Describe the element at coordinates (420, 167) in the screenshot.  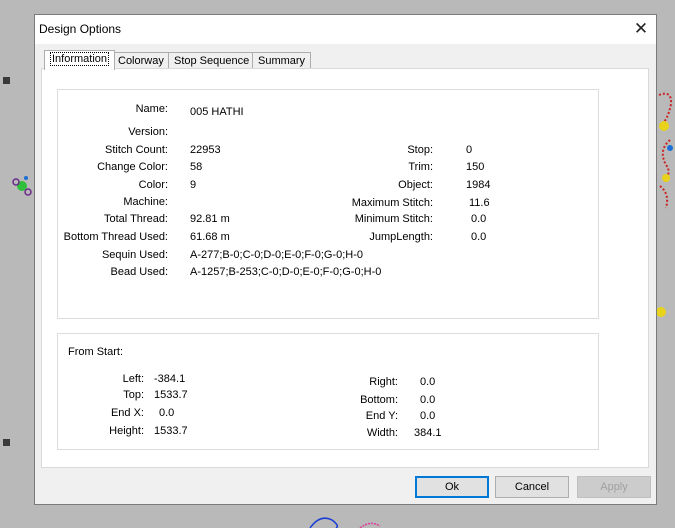
I see `trim-label: Trim:` at that location.